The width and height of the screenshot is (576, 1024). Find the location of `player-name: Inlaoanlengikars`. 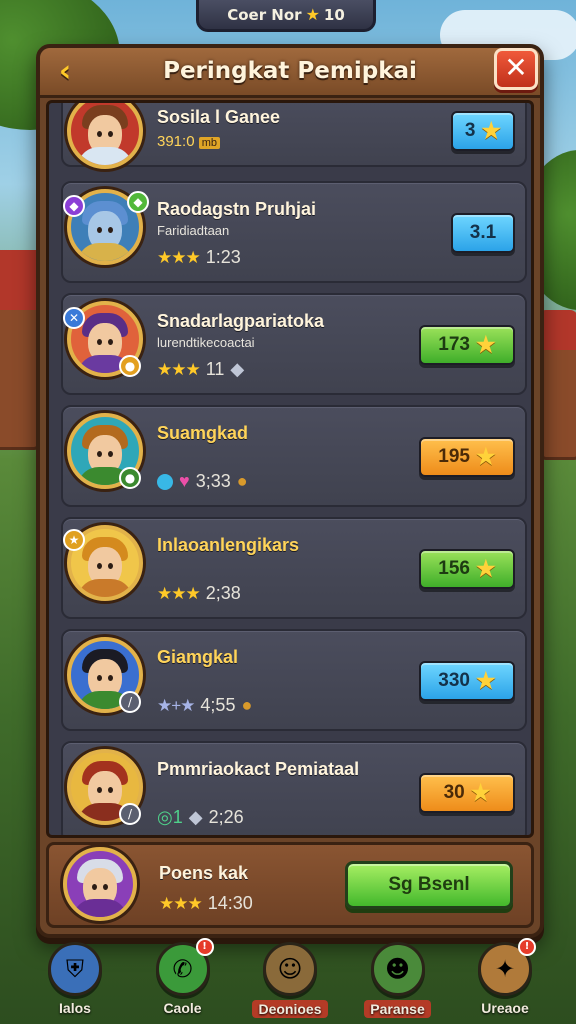

player-name: Inlaoanlengikars is located at coordinates (228, 545).